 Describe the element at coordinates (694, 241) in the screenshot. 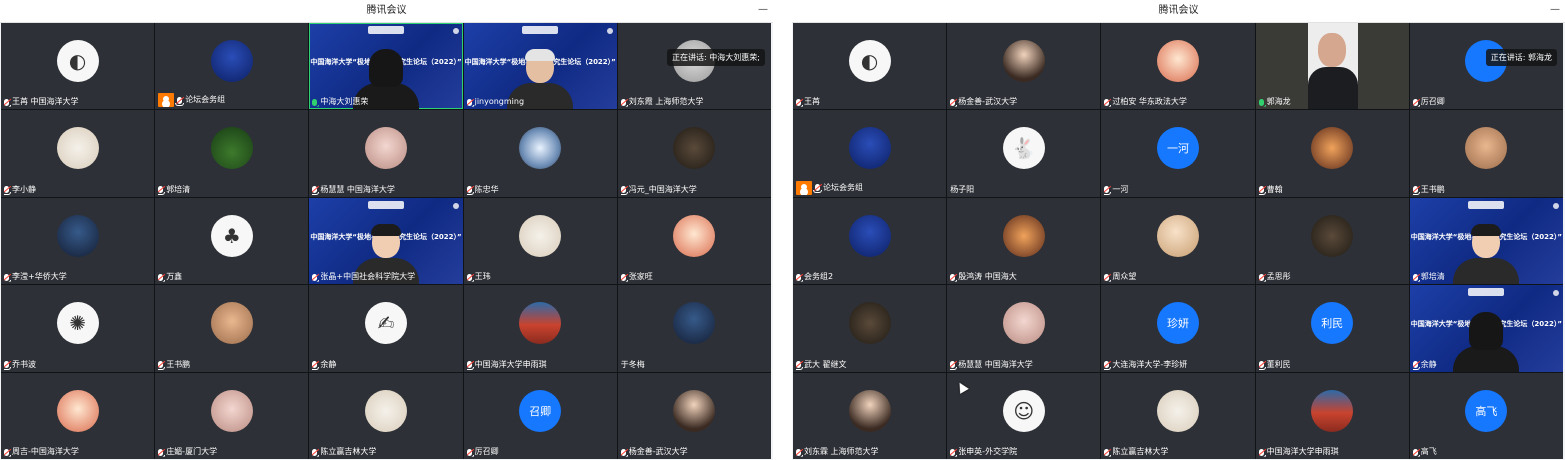

I see `participant-tile: 张家旺` at that location.